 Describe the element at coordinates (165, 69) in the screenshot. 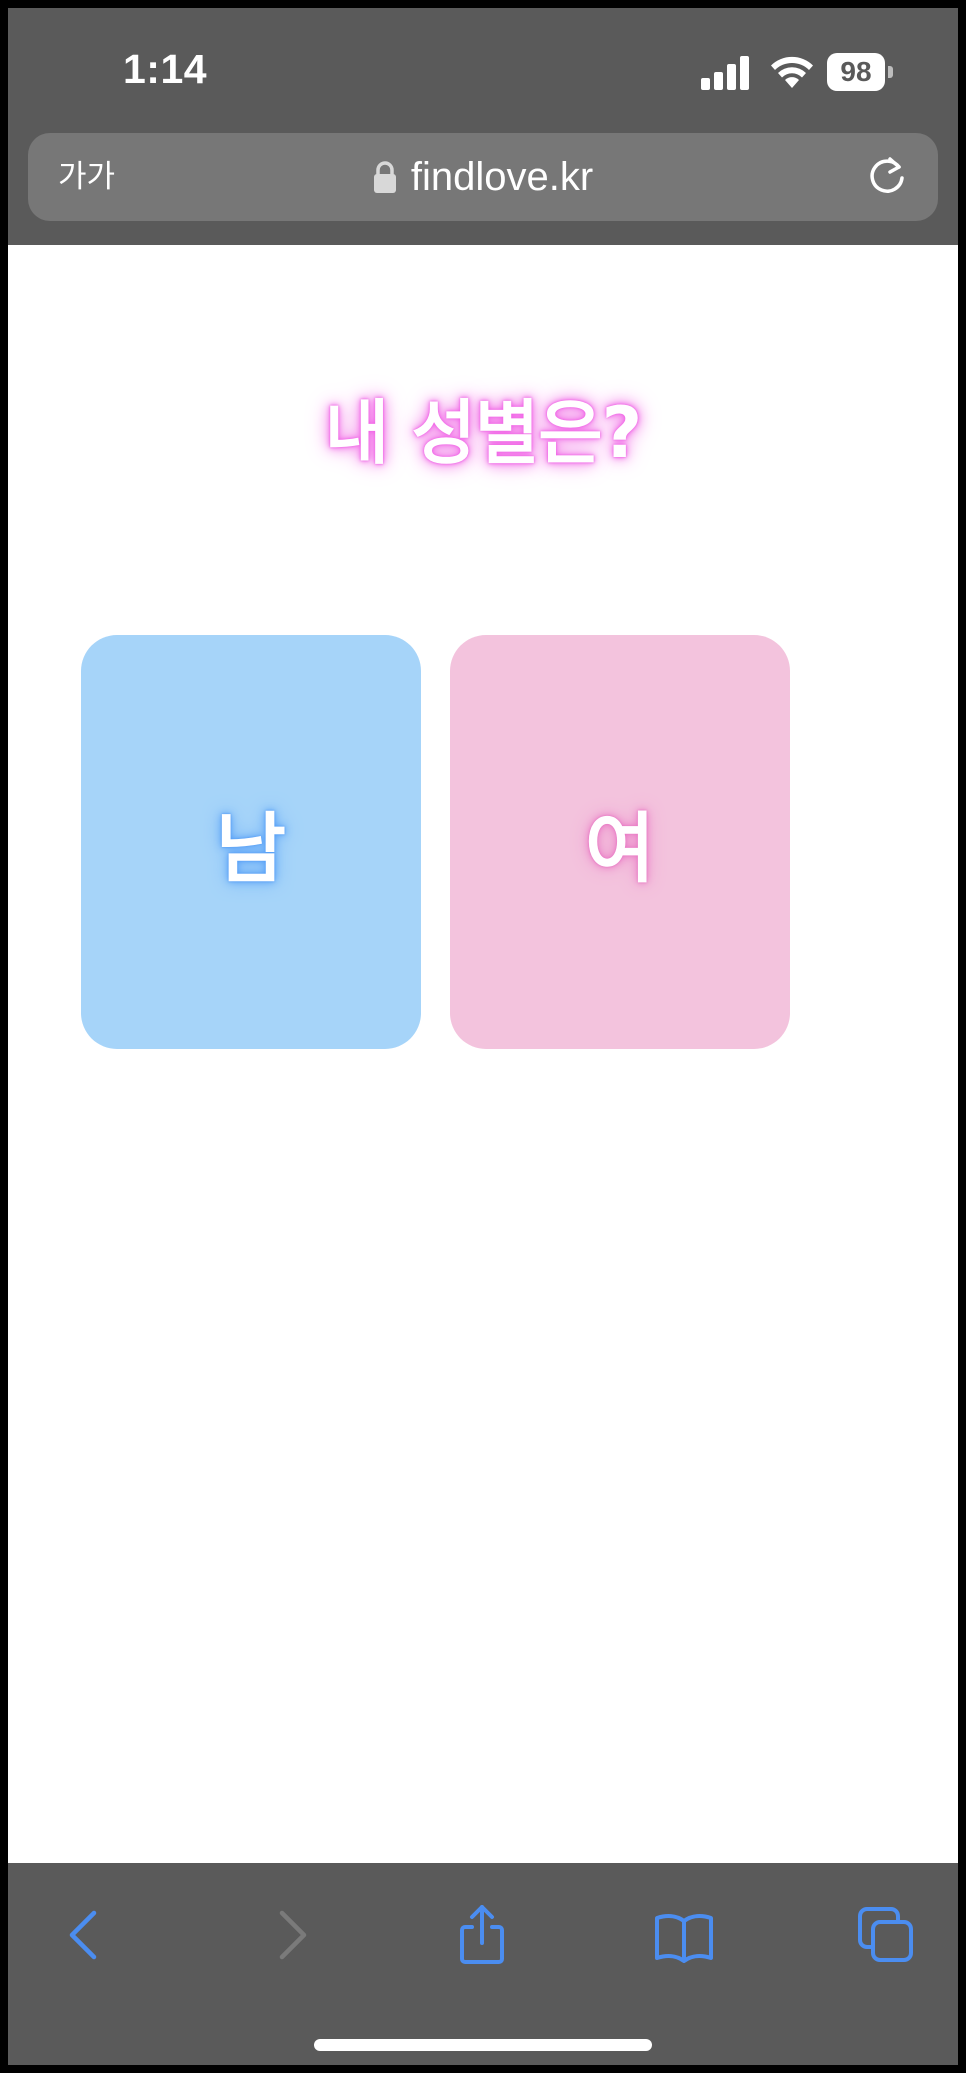

I see `status-time: 1:14` at that location.